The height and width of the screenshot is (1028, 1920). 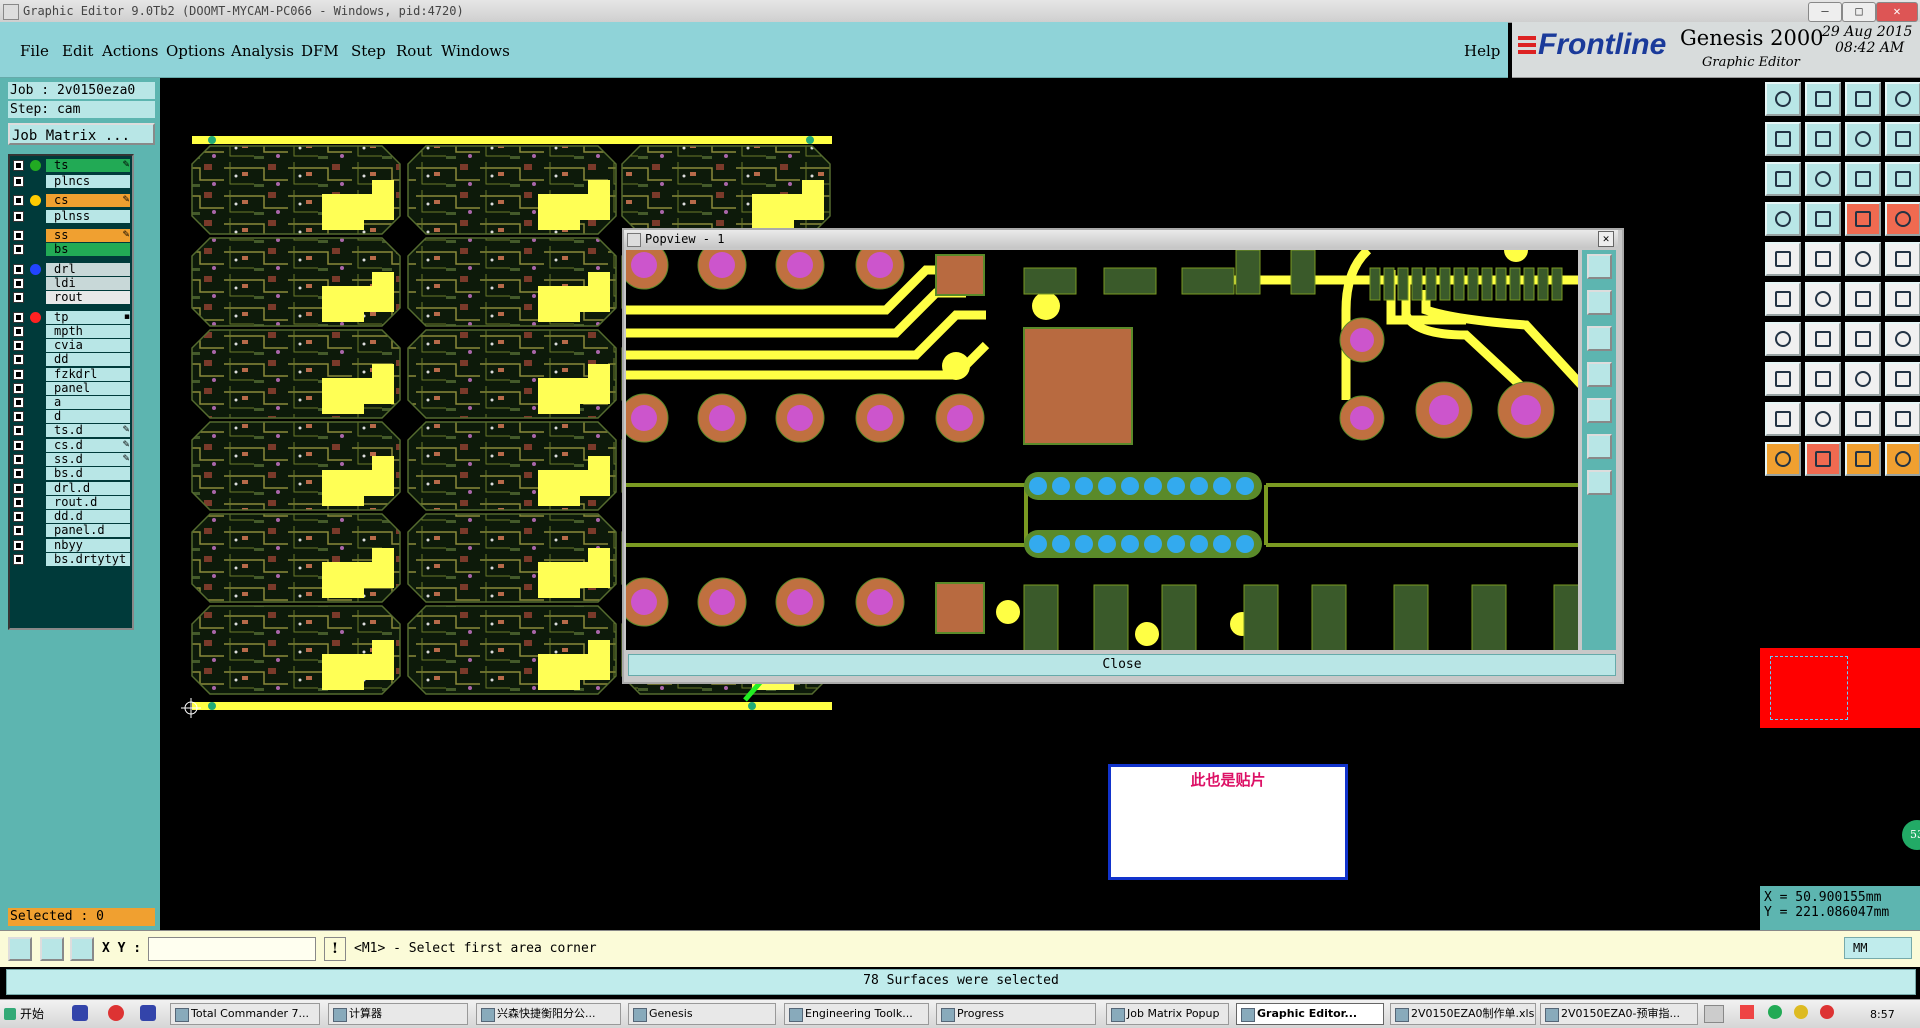 What do you see at coordinates (1897, 12) in the screenshot?
I see `close-window-button: ✕` at bounding box center [1897, 12].